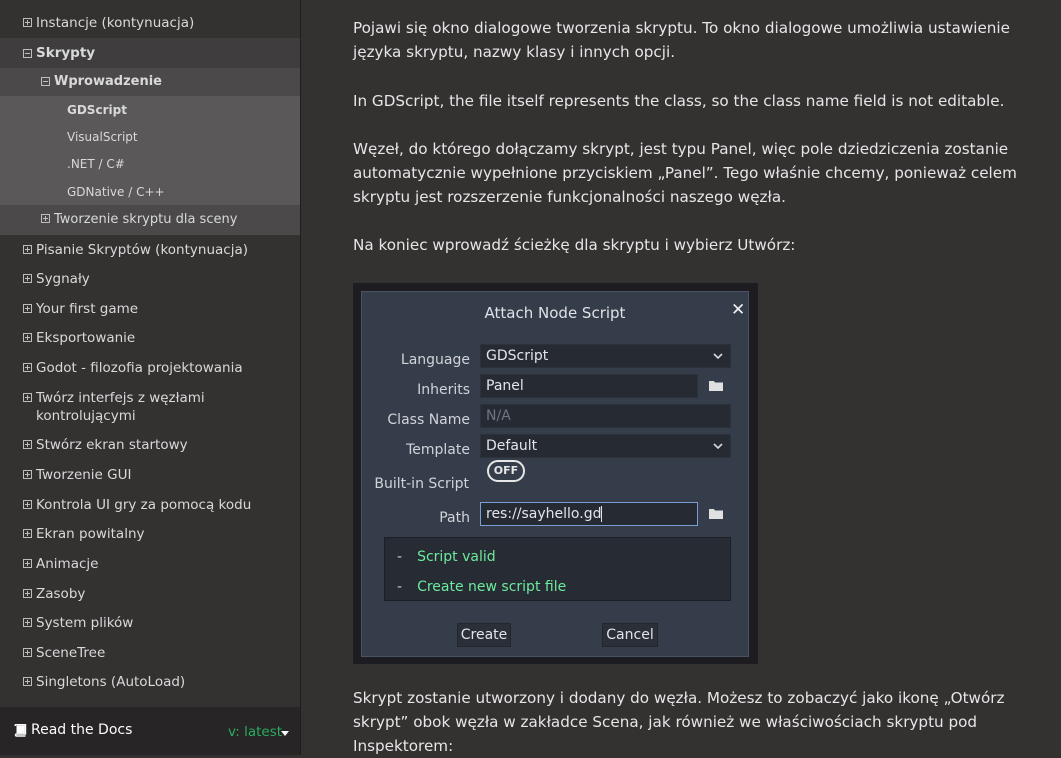  I want to click on sidebar-item-ekran-powitalny: Ekran powitalny, so click(150, 534).